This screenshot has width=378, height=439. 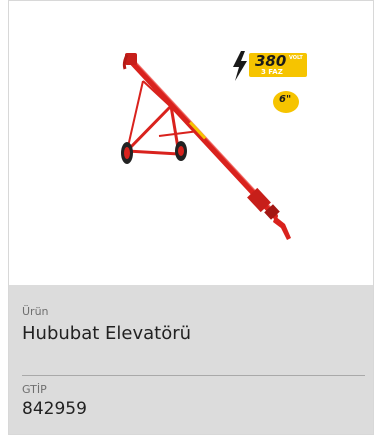 What do you see at coordinates (193, 375) in the screenshot?
I see `divider` at bounding box center [193, 375].